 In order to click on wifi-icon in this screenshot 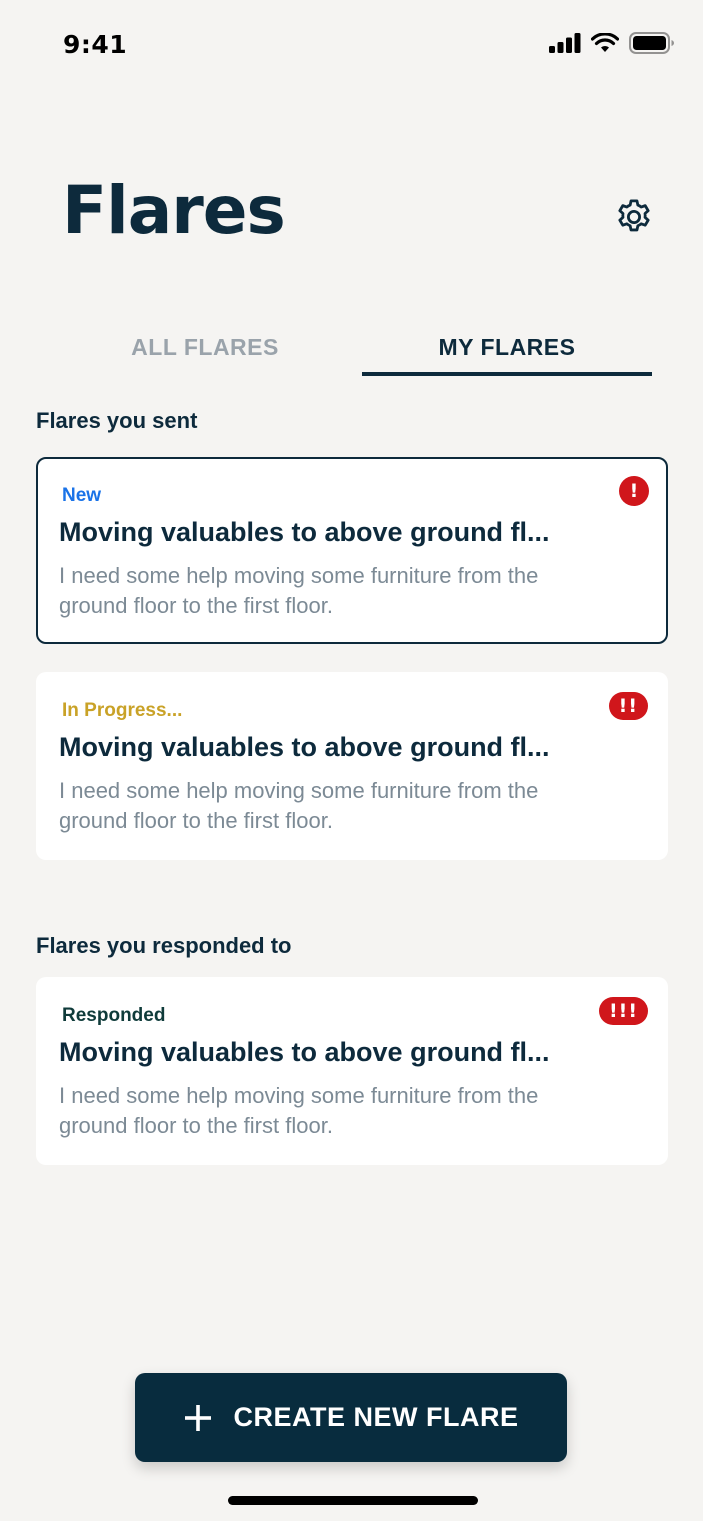, I will do `click(605, 42)`.